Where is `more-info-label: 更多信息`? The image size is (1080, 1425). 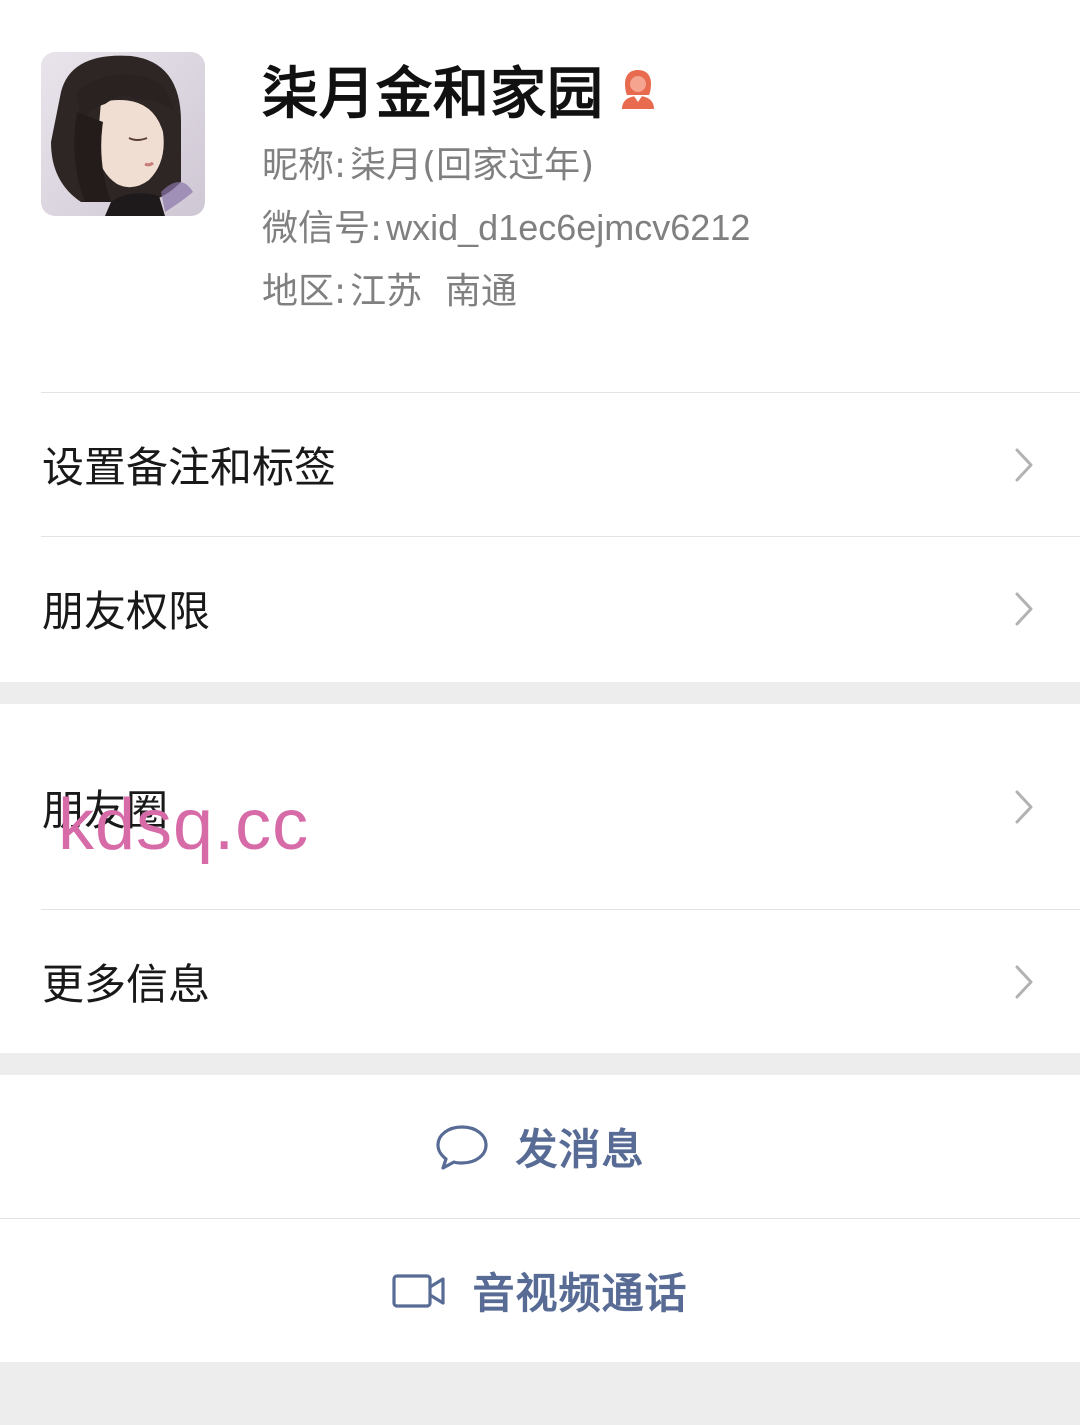
more-info-label: 更多信息 is located at coordinates (126, 984).